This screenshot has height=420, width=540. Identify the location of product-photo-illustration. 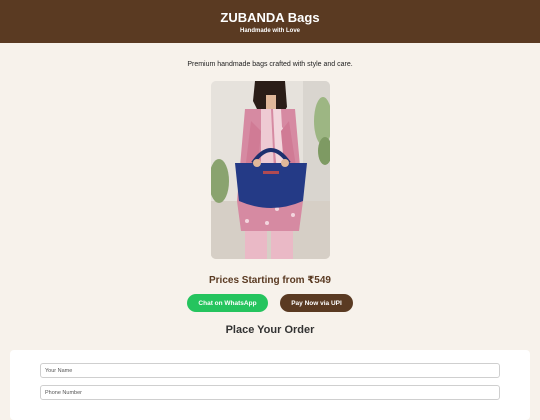
(270, 170).